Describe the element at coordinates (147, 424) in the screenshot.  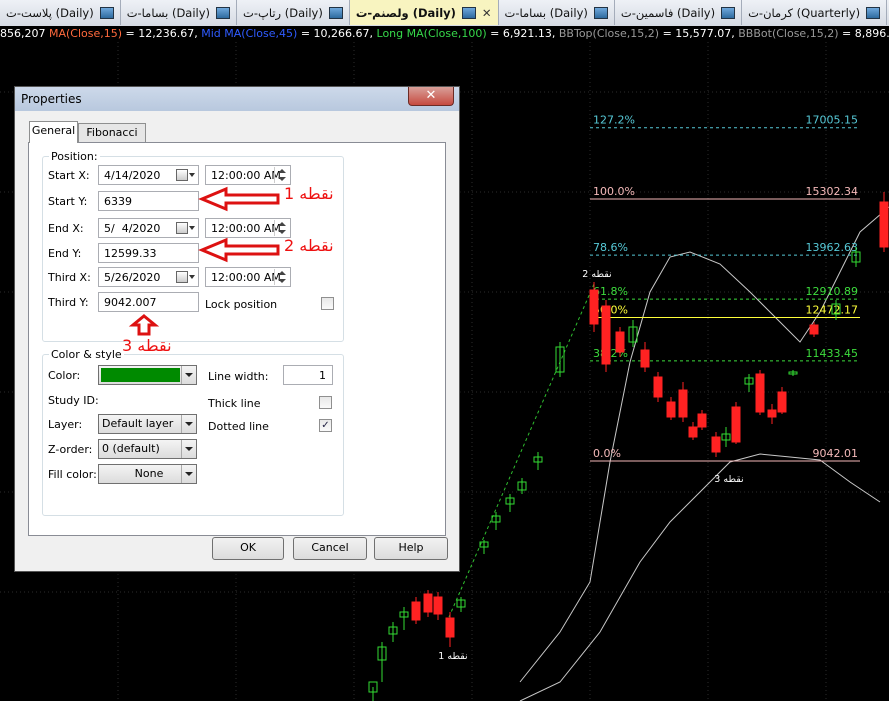
I see `layer-select: Default layer` at that location.